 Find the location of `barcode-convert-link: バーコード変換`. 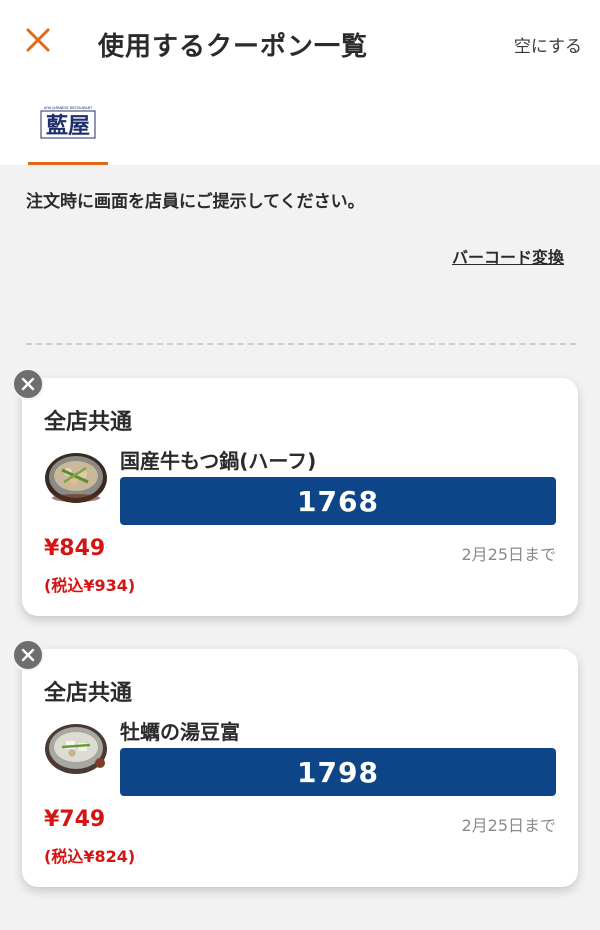

barcode-convert-link: バーコード変換 is located at coordinates (508, 256).